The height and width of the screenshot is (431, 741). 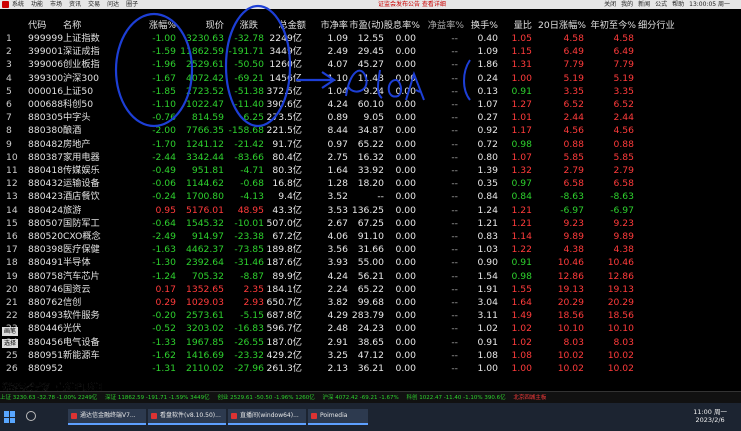 What do you see at coordinates (573, 223) in the screenshot?
I see `cell-d20: 9.23` at bounding box center [573, 223].